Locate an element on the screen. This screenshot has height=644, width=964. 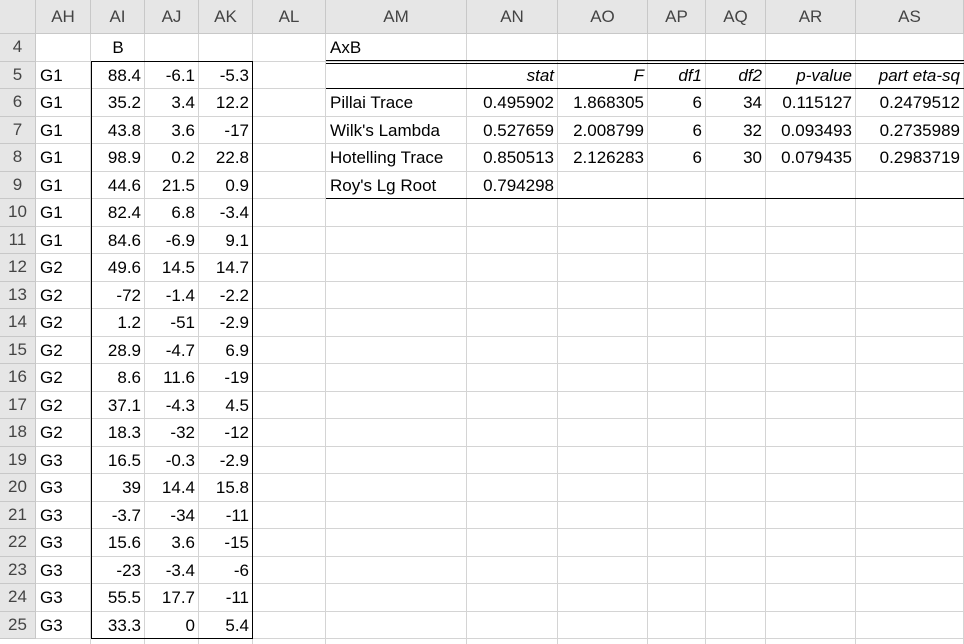
data-cell: 12.2 is located at coordinates (226, 103).